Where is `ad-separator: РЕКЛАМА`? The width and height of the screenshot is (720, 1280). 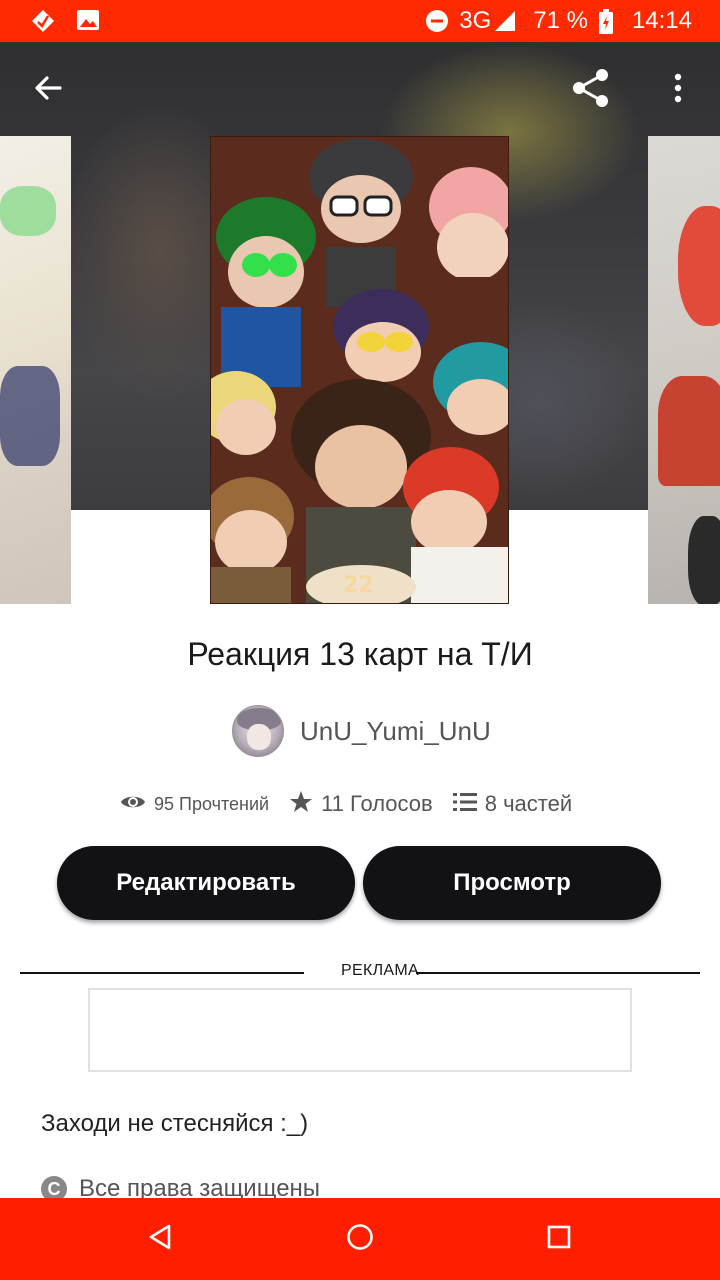
ad-separator: РЕКЛАМА is located at coordinates (360, 974).